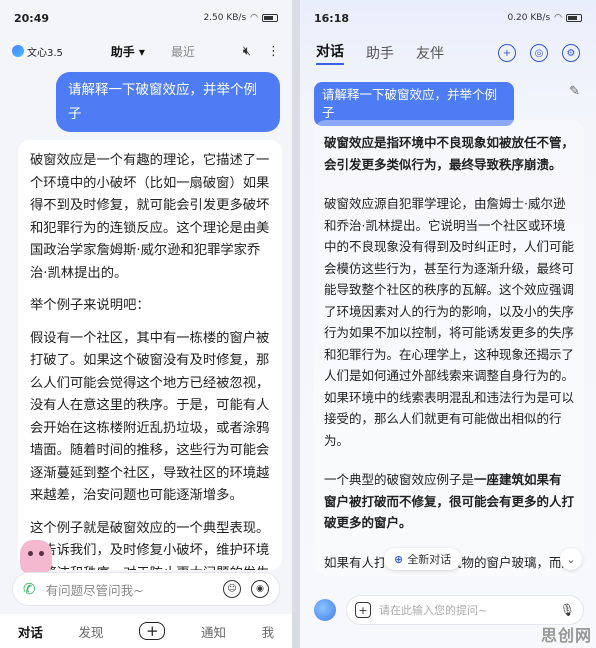 Image resolution: width=596 pixels, height=648 pixels. What do you see at coordinates (268, 631) in the screenshot?
I see `nav-me: 我` at bounding box center [268, 631].